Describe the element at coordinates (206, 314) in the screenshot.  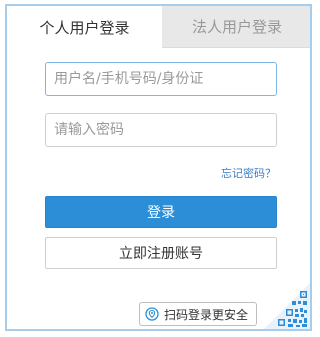
I see `scan-login-label: 扫码登录更安全` at that location.